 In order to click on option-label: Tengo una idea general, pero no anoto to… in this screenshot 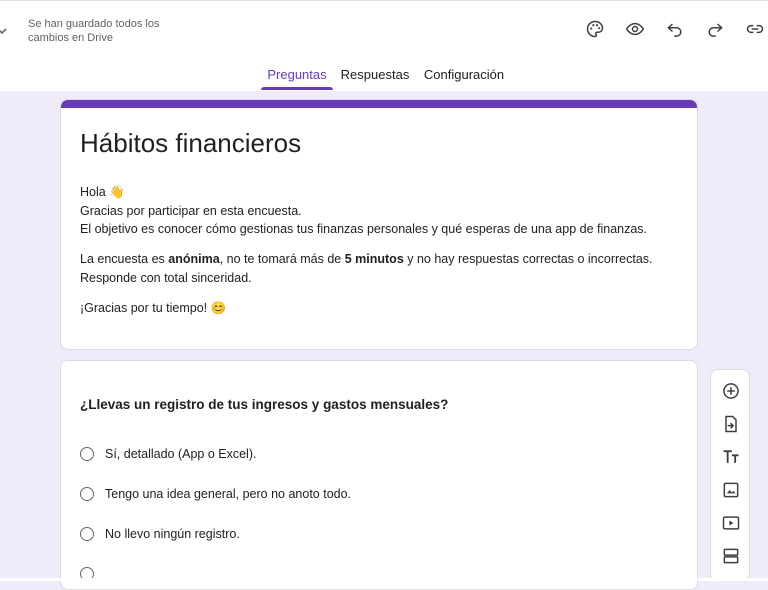, I will do `click(228, 494)`.